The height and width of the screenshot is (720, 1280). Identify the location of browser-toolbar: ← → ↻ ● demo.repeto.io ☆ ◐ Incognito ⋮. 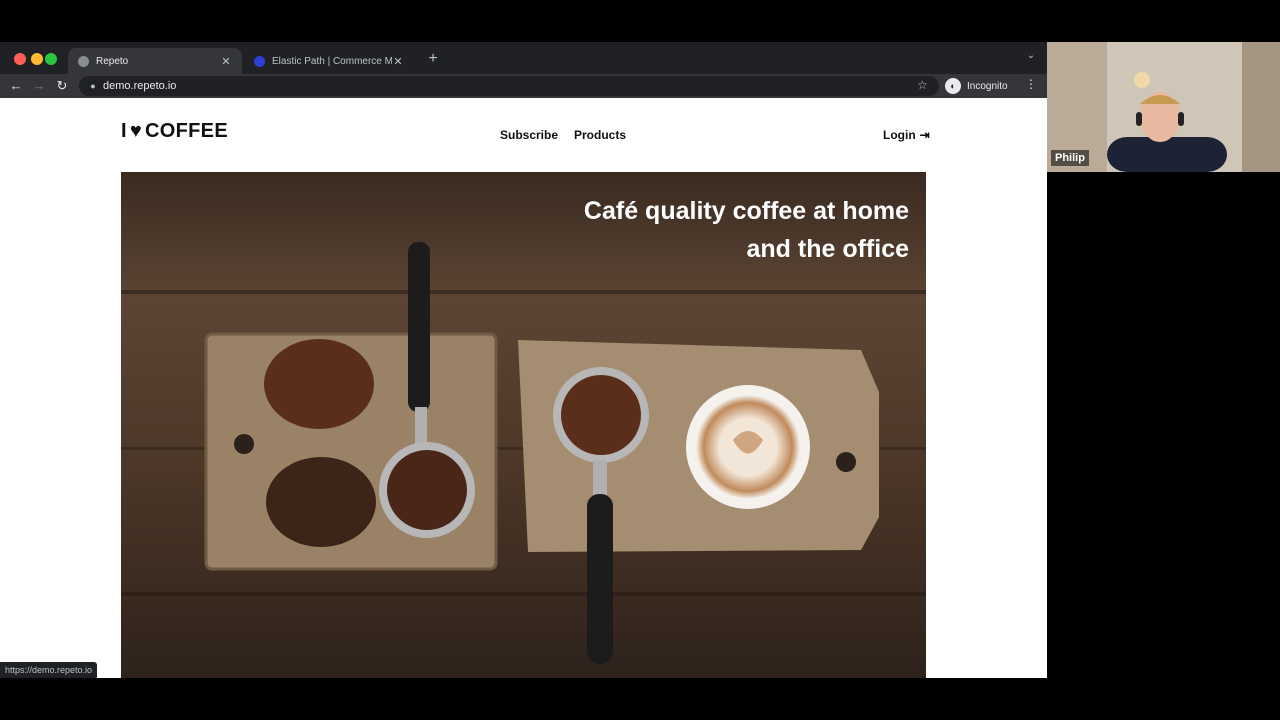
(523, 86).